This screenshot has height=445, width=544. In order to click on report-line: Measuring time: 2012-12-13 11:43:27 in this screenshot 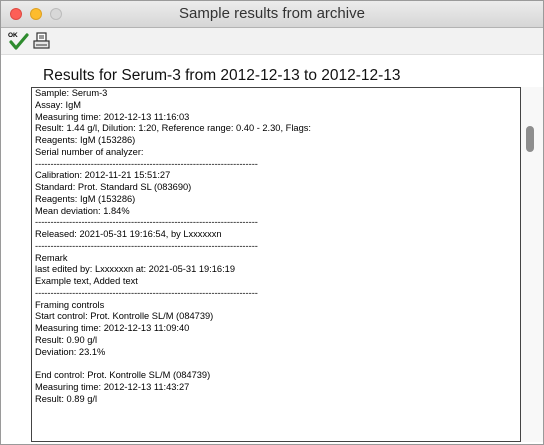, I will do `click(112, 386)`.